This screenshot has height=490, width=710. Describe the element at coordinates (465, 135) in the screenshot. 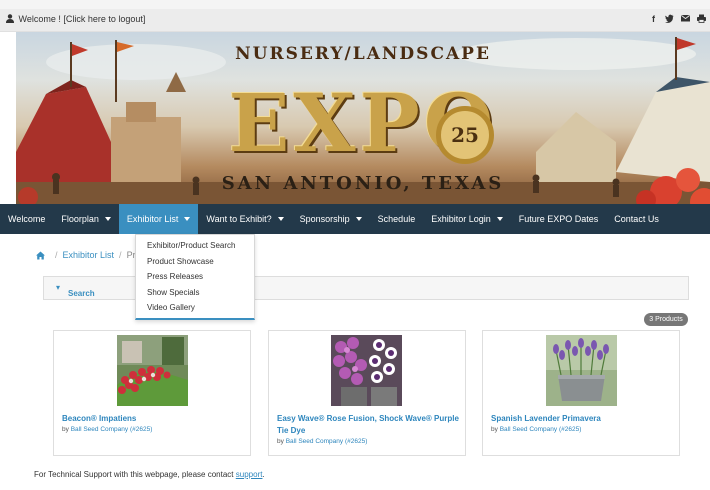

I see `banner-year-badge: 25` at that location.